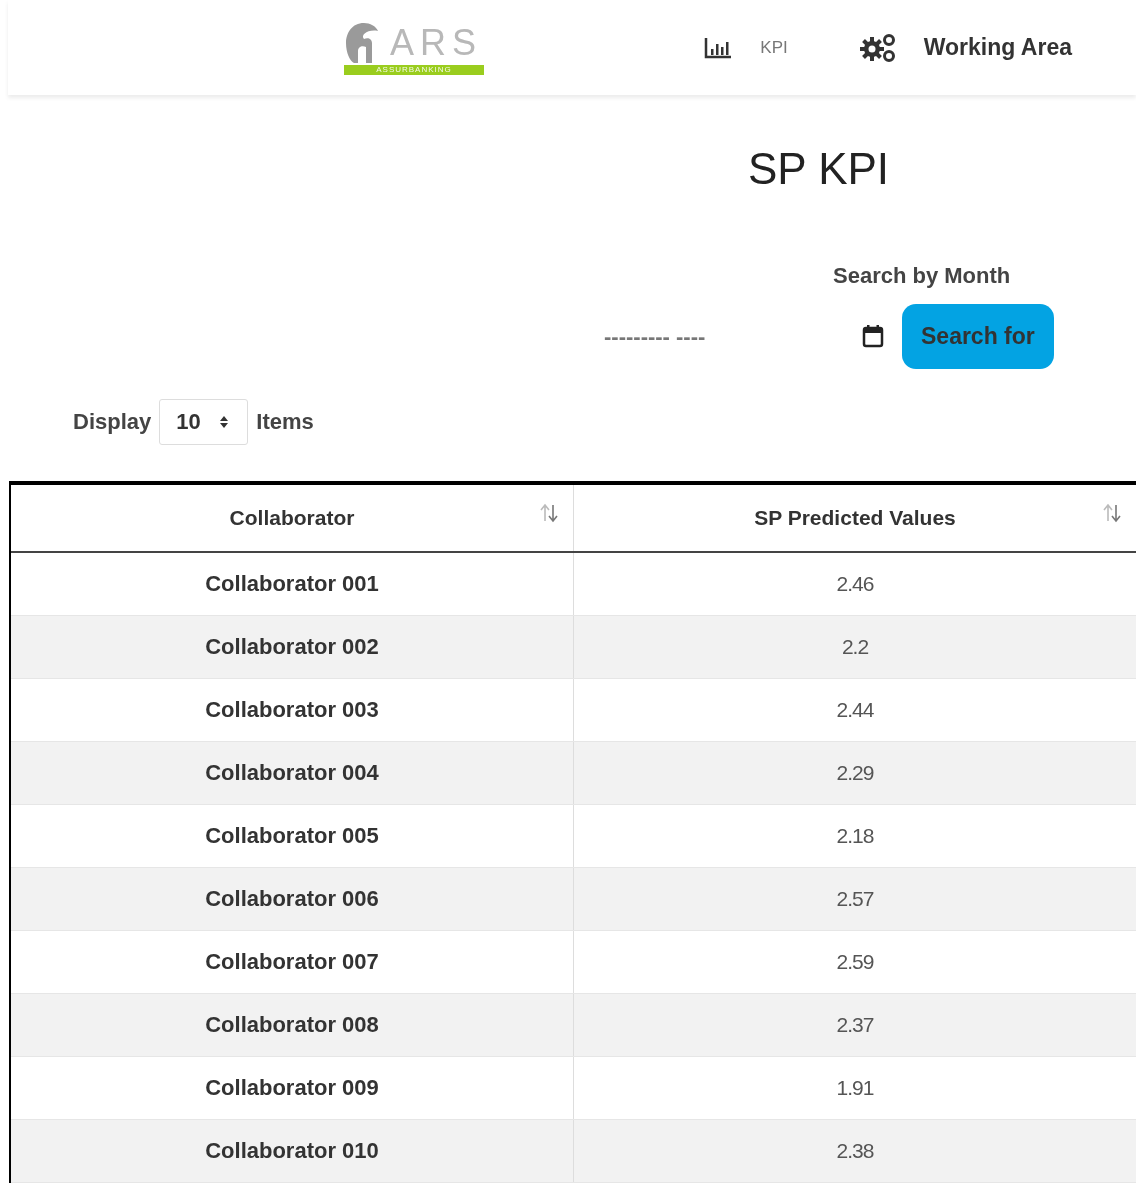  What do you see at coordinates (292, 1088) in the screenshot?
I see `table-cell-text: Collaborator 009` at bounding box center [292, 1088].